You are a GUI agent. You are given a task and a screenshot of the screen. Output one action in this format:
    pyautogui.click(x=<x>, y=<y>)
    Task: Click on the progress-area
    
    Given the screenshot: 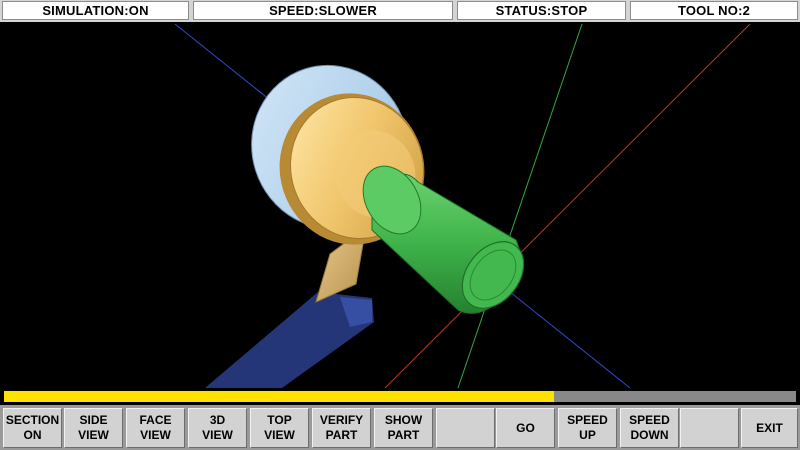 What is the action you would take?
    pyautogui.click(x=400, y=396)
    